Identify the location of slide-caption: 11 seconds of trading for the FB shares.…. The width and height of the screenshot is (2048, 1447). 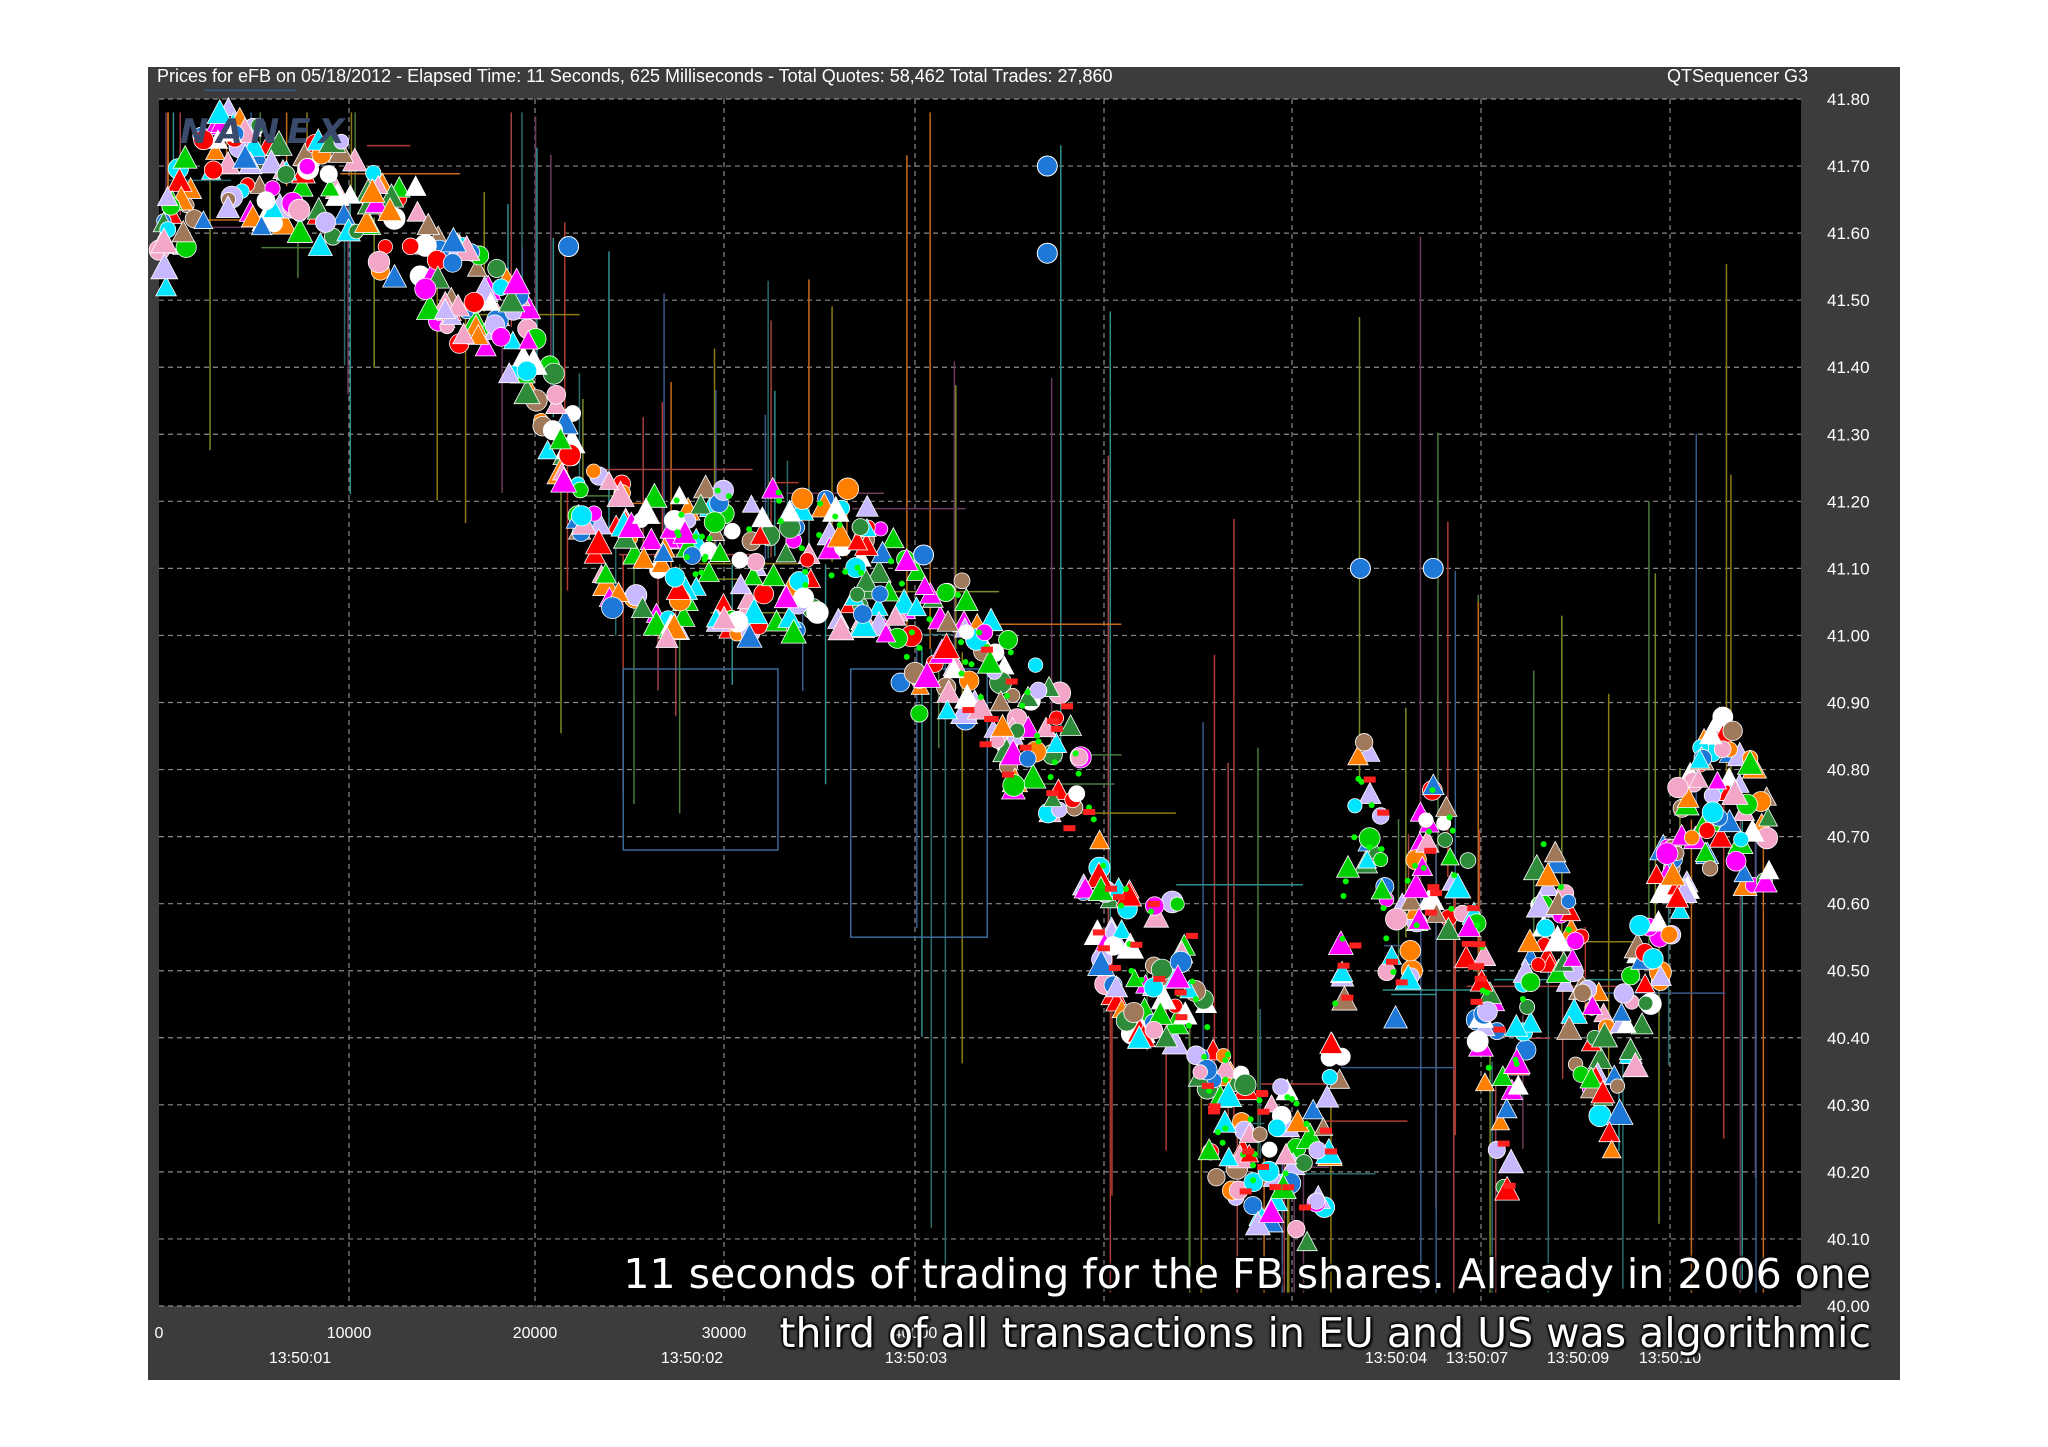
(1171, 1304).